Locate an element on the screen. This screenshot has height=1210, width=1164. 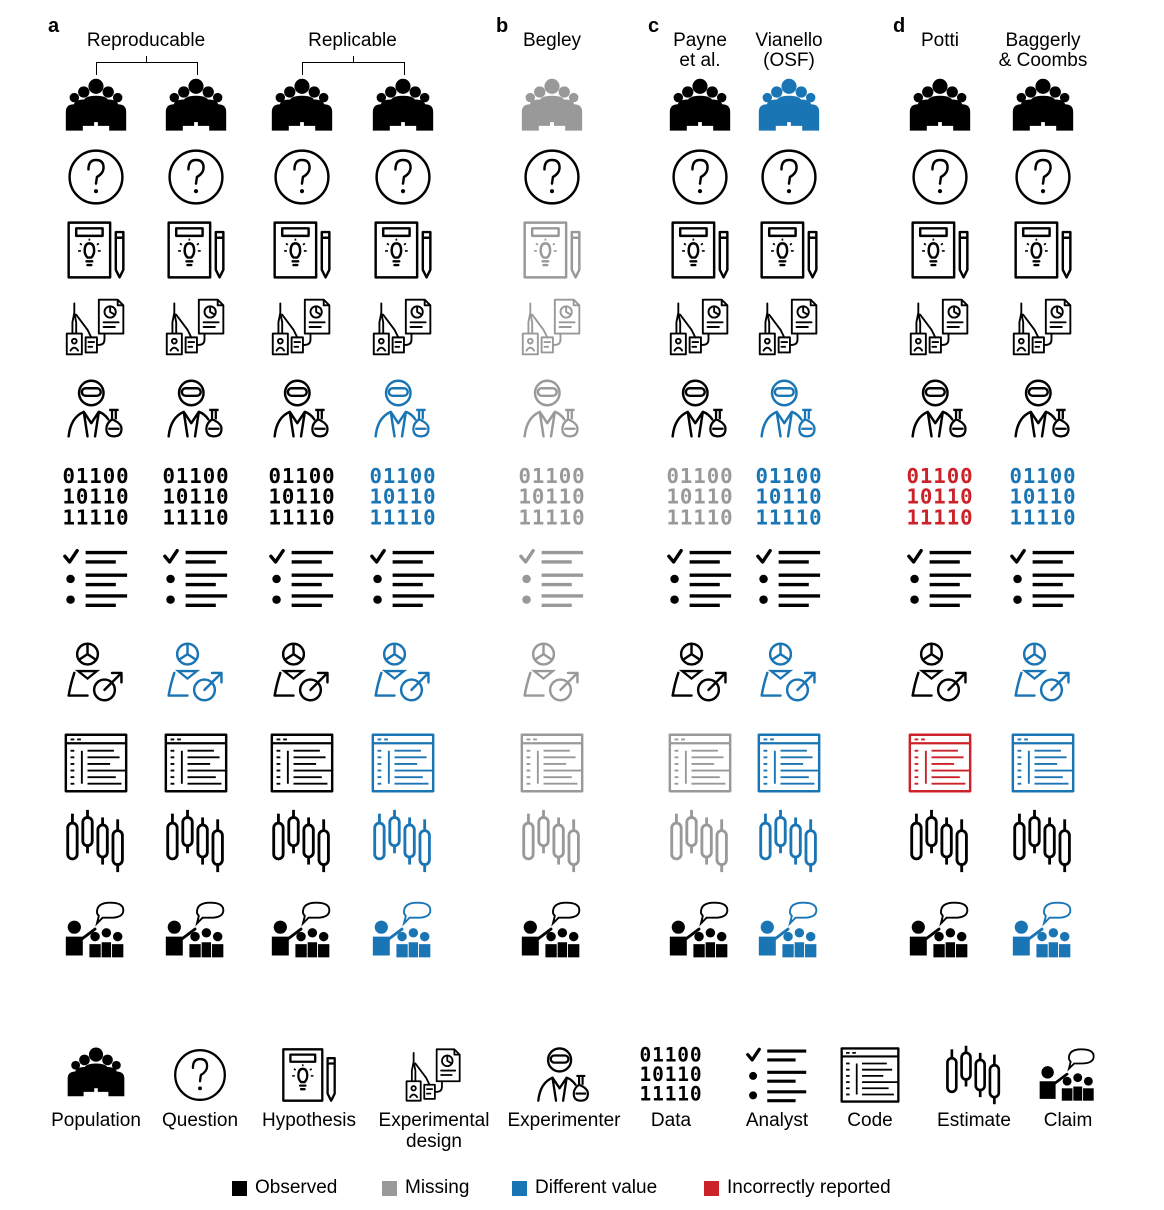
column-header-6: Vianello (OSF) is located at coordinates (789, 50).